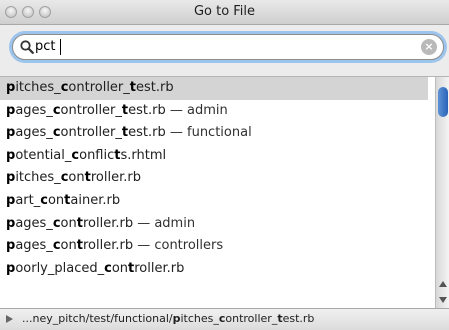 Image resolution: width=449 pixels, height=330 pixels. What do you see at coordinates (43, 155) in the screenshot?
I see `filename-text: otential_` at bounding box center [43, 155].